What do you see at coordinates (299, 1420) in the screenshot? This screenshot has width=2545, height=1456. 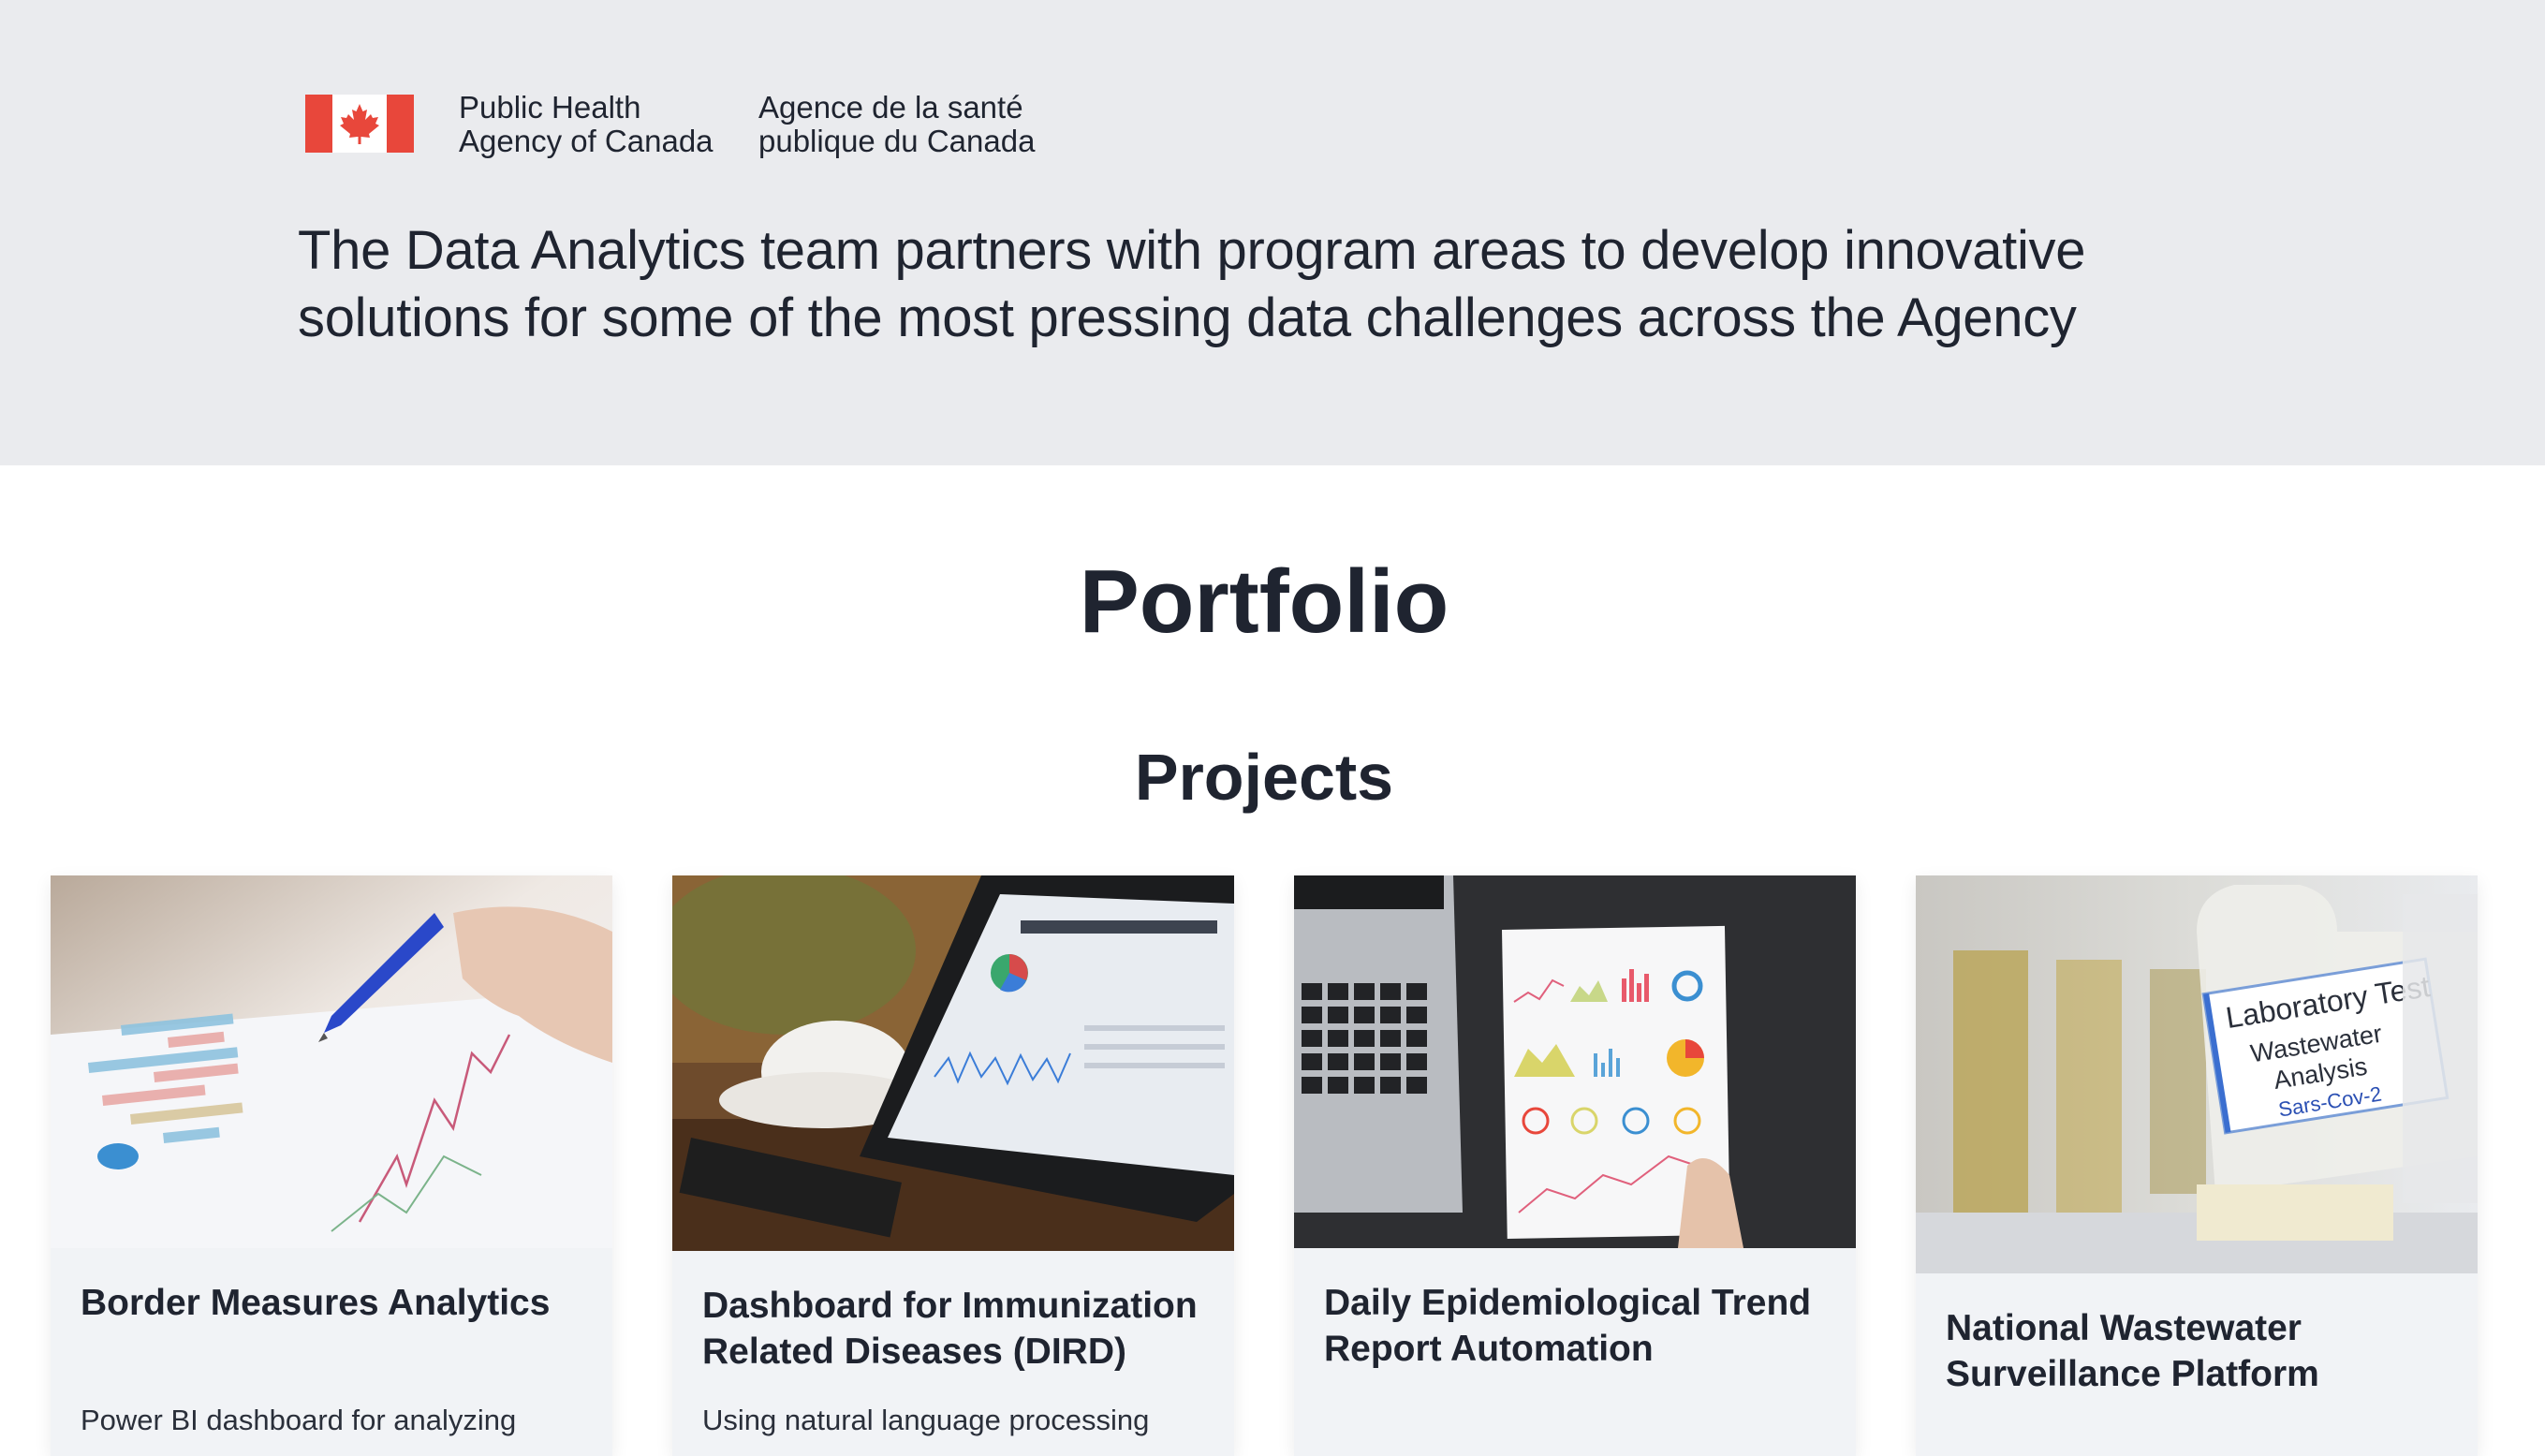 I see `project-description: Power BI dashboard for analyzing` at bounding box center [299, 1420].